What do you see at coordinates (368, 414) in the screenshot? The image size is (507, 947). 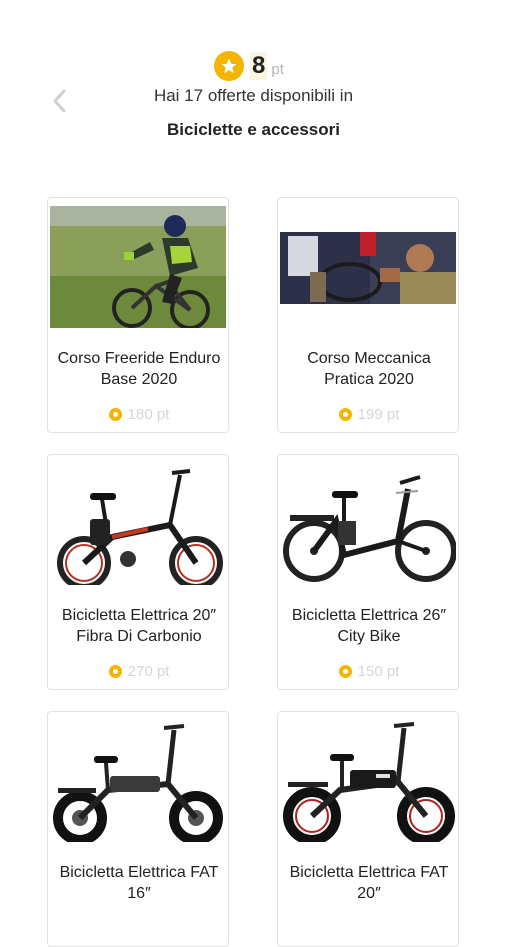 I see `offer-price: 199 pt` at bounding box center [368, 414].